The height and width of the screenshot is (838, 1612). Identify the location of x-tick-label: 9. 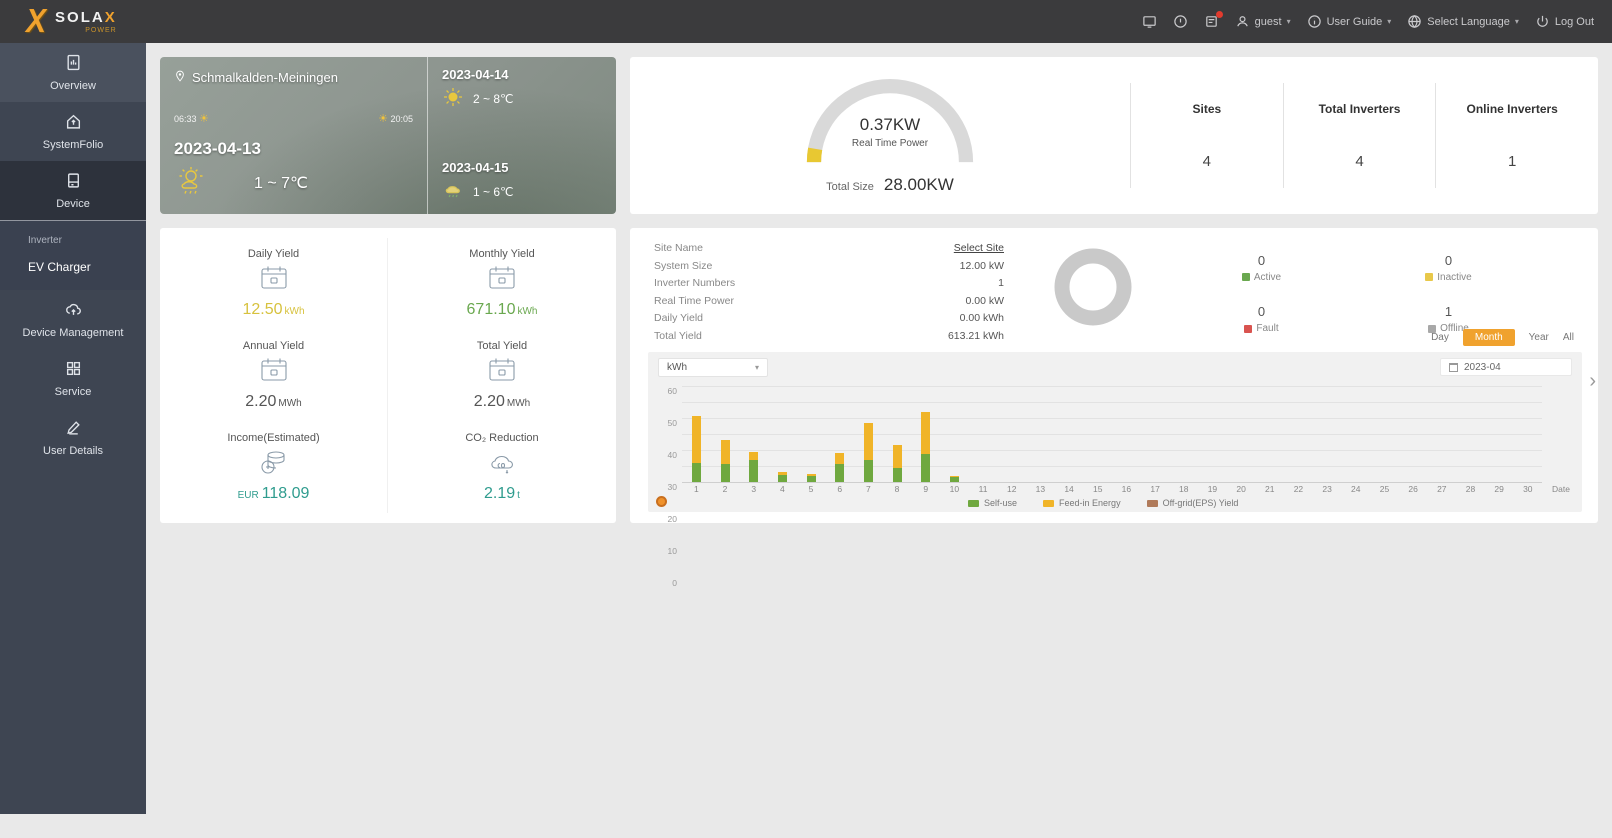
(926, 489).